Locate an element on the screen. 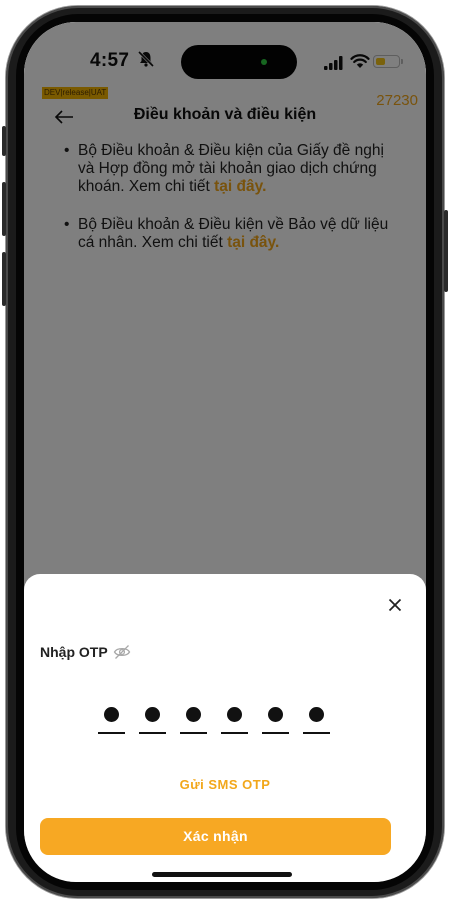 The height and width of the screenshot is (904, 450). resend-sms-otp-link: Gửi SMS OTP is located at coordinates (225, 784).